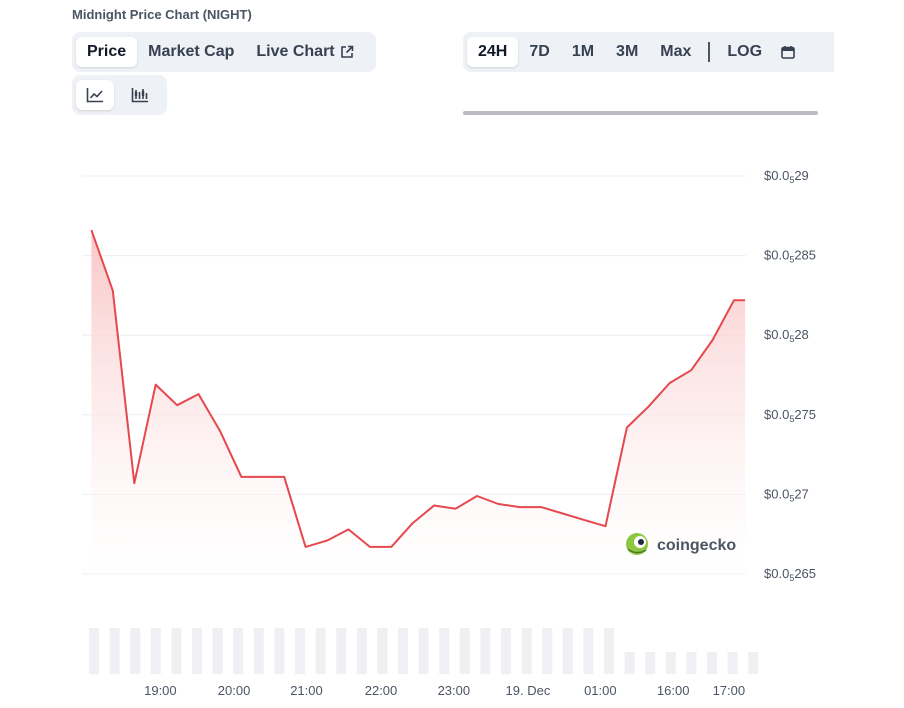 Image resolution: width=904 pixels, height=708 pixels. What do you see at coordinates (786, 494) in the screenshot?
I see `y-tick-label: $0.0527` at bounding box center [786, 494].